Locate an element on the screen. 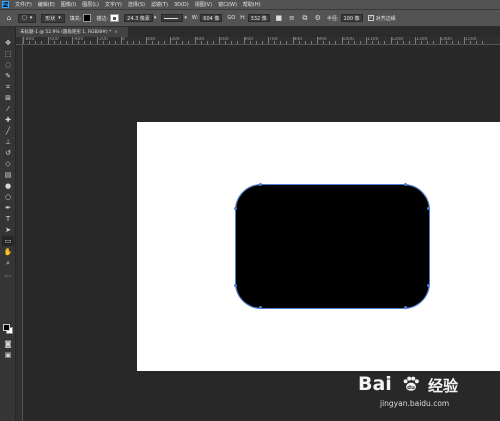 The image size is (500, 421). frame-tool-icon: ⊠ is located at coordinates (8, 98).